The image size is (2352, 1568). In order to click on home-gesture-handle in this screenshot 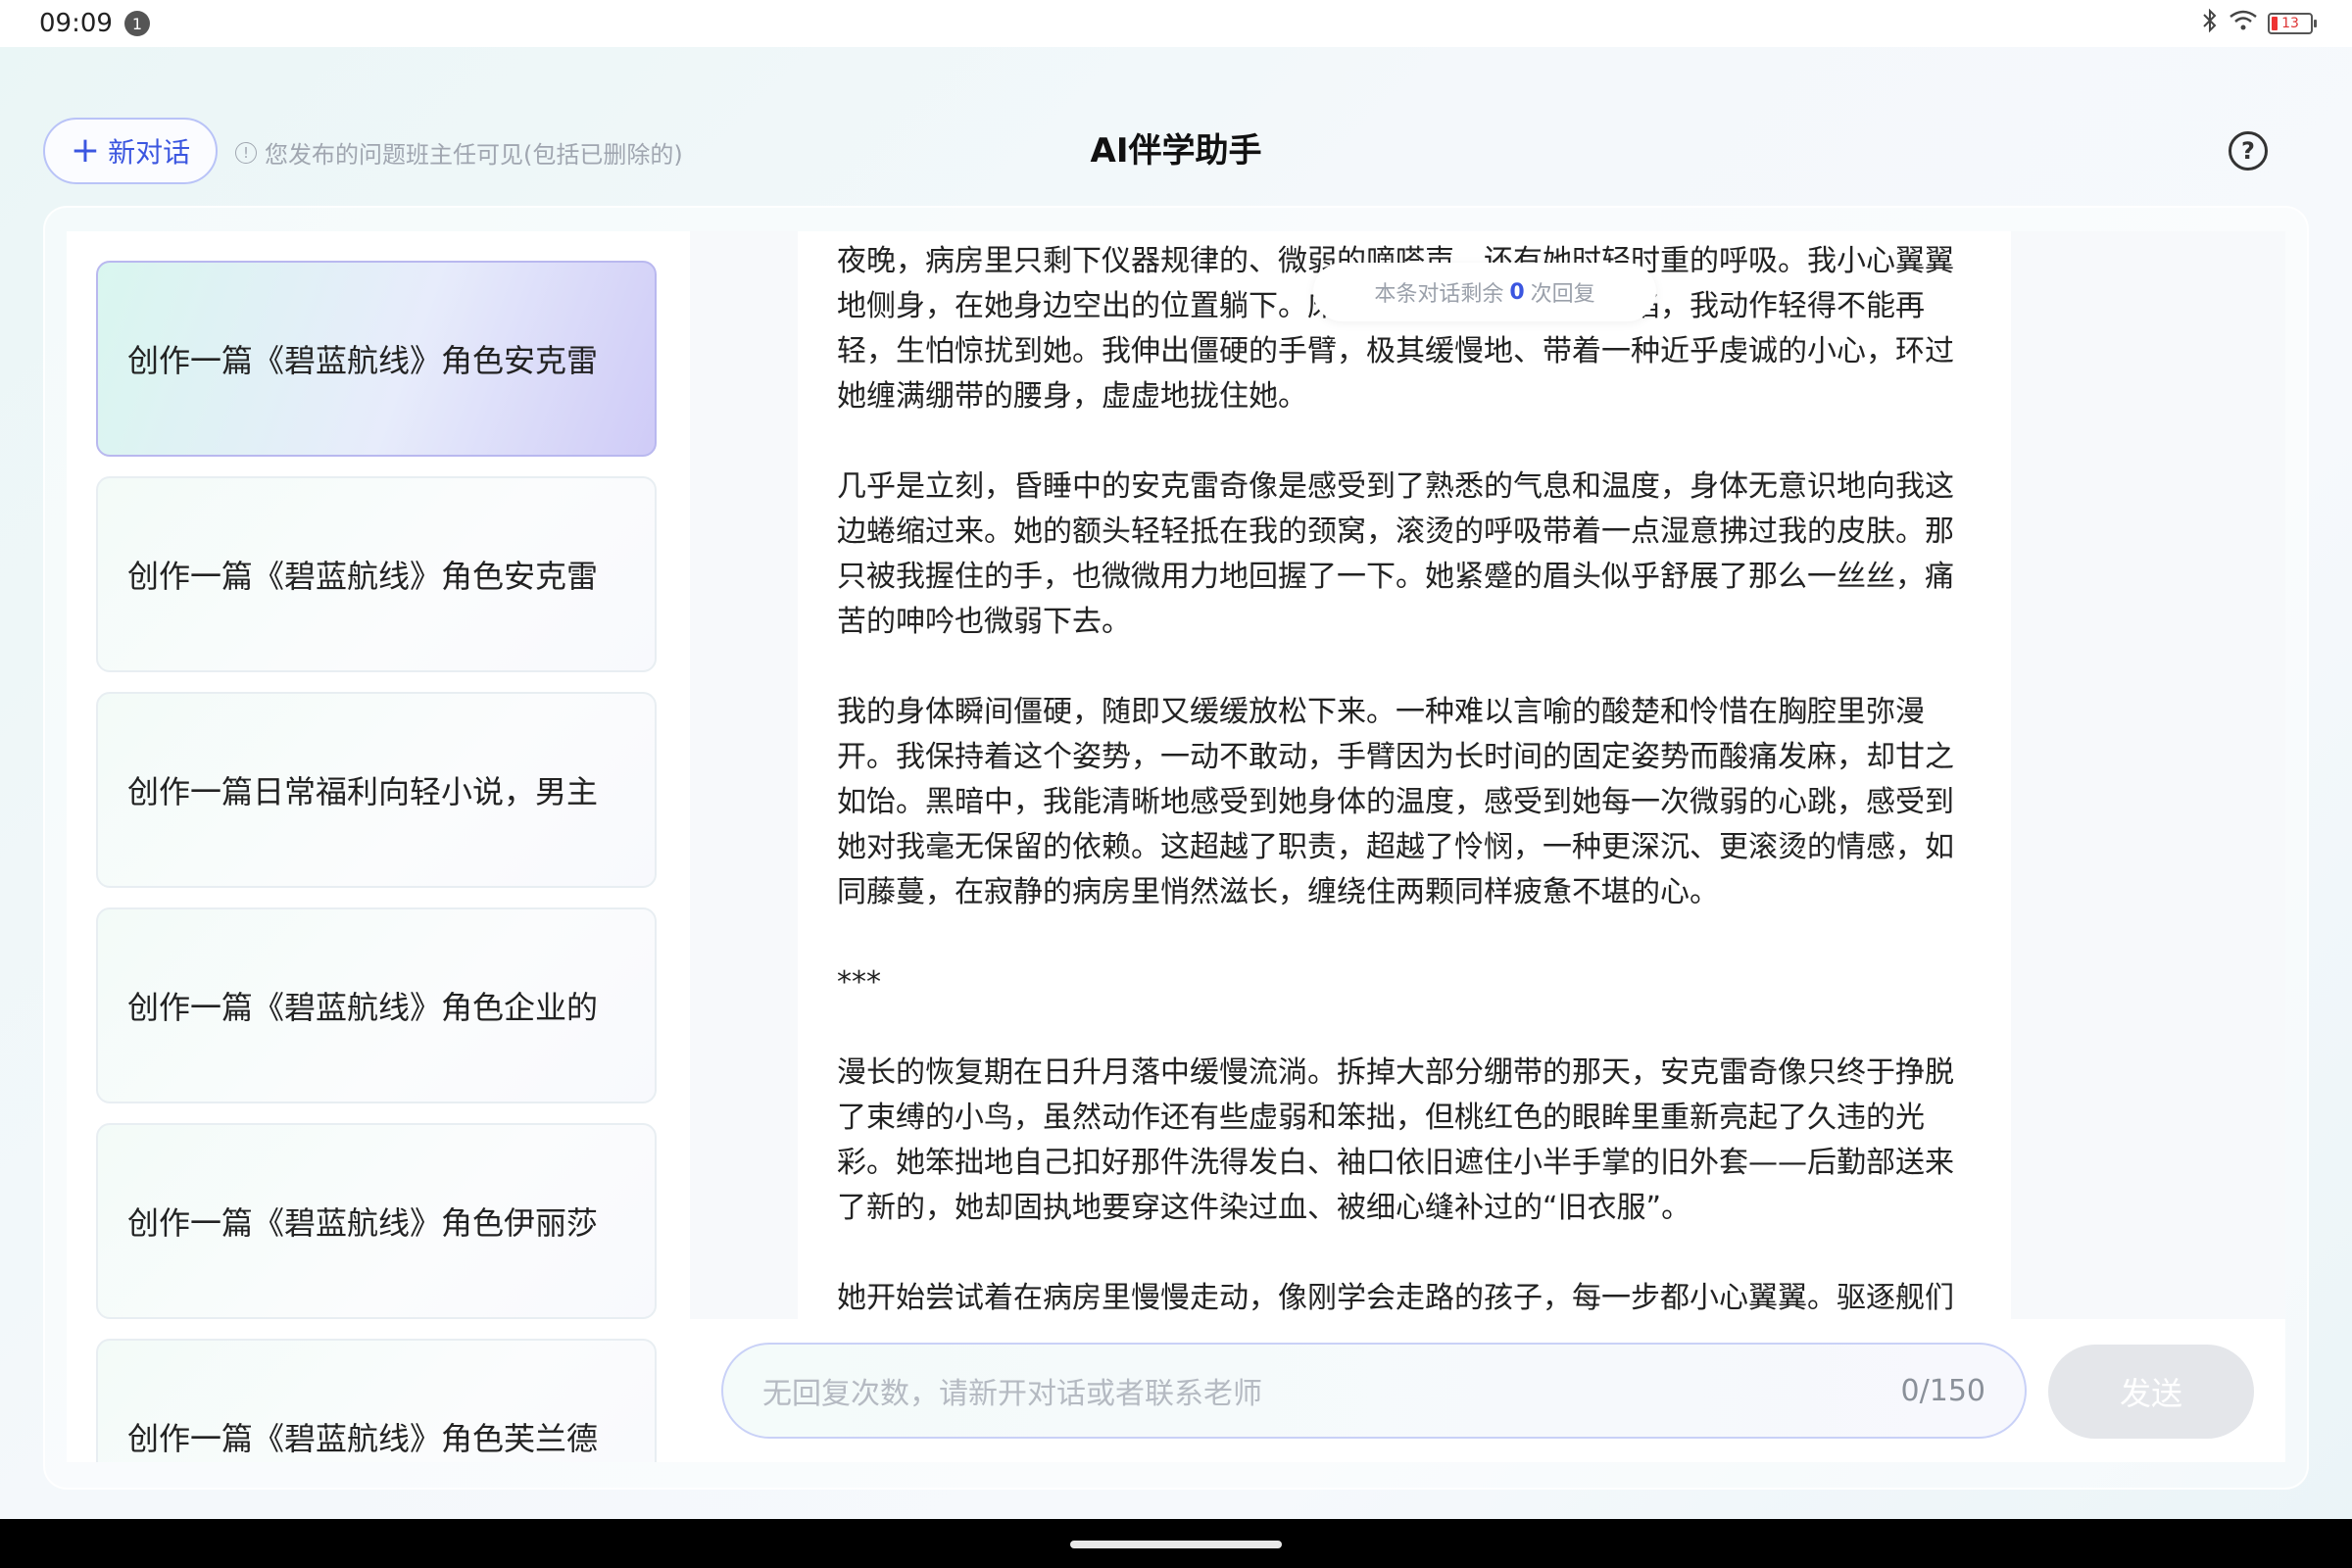, I will do `click(1176, 1544)`.